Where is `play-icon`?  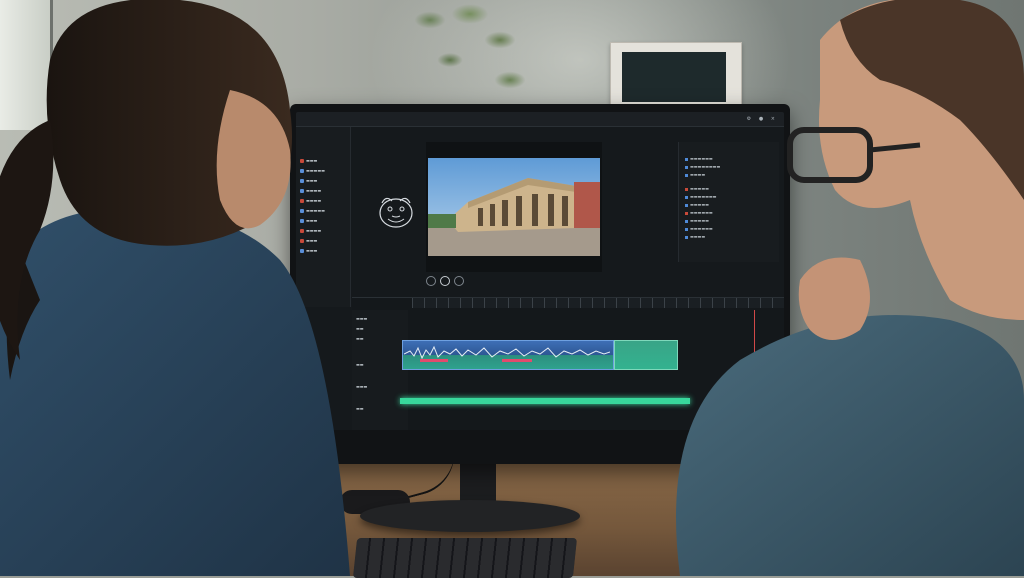 play-icon is located at coordinates (445, 281).